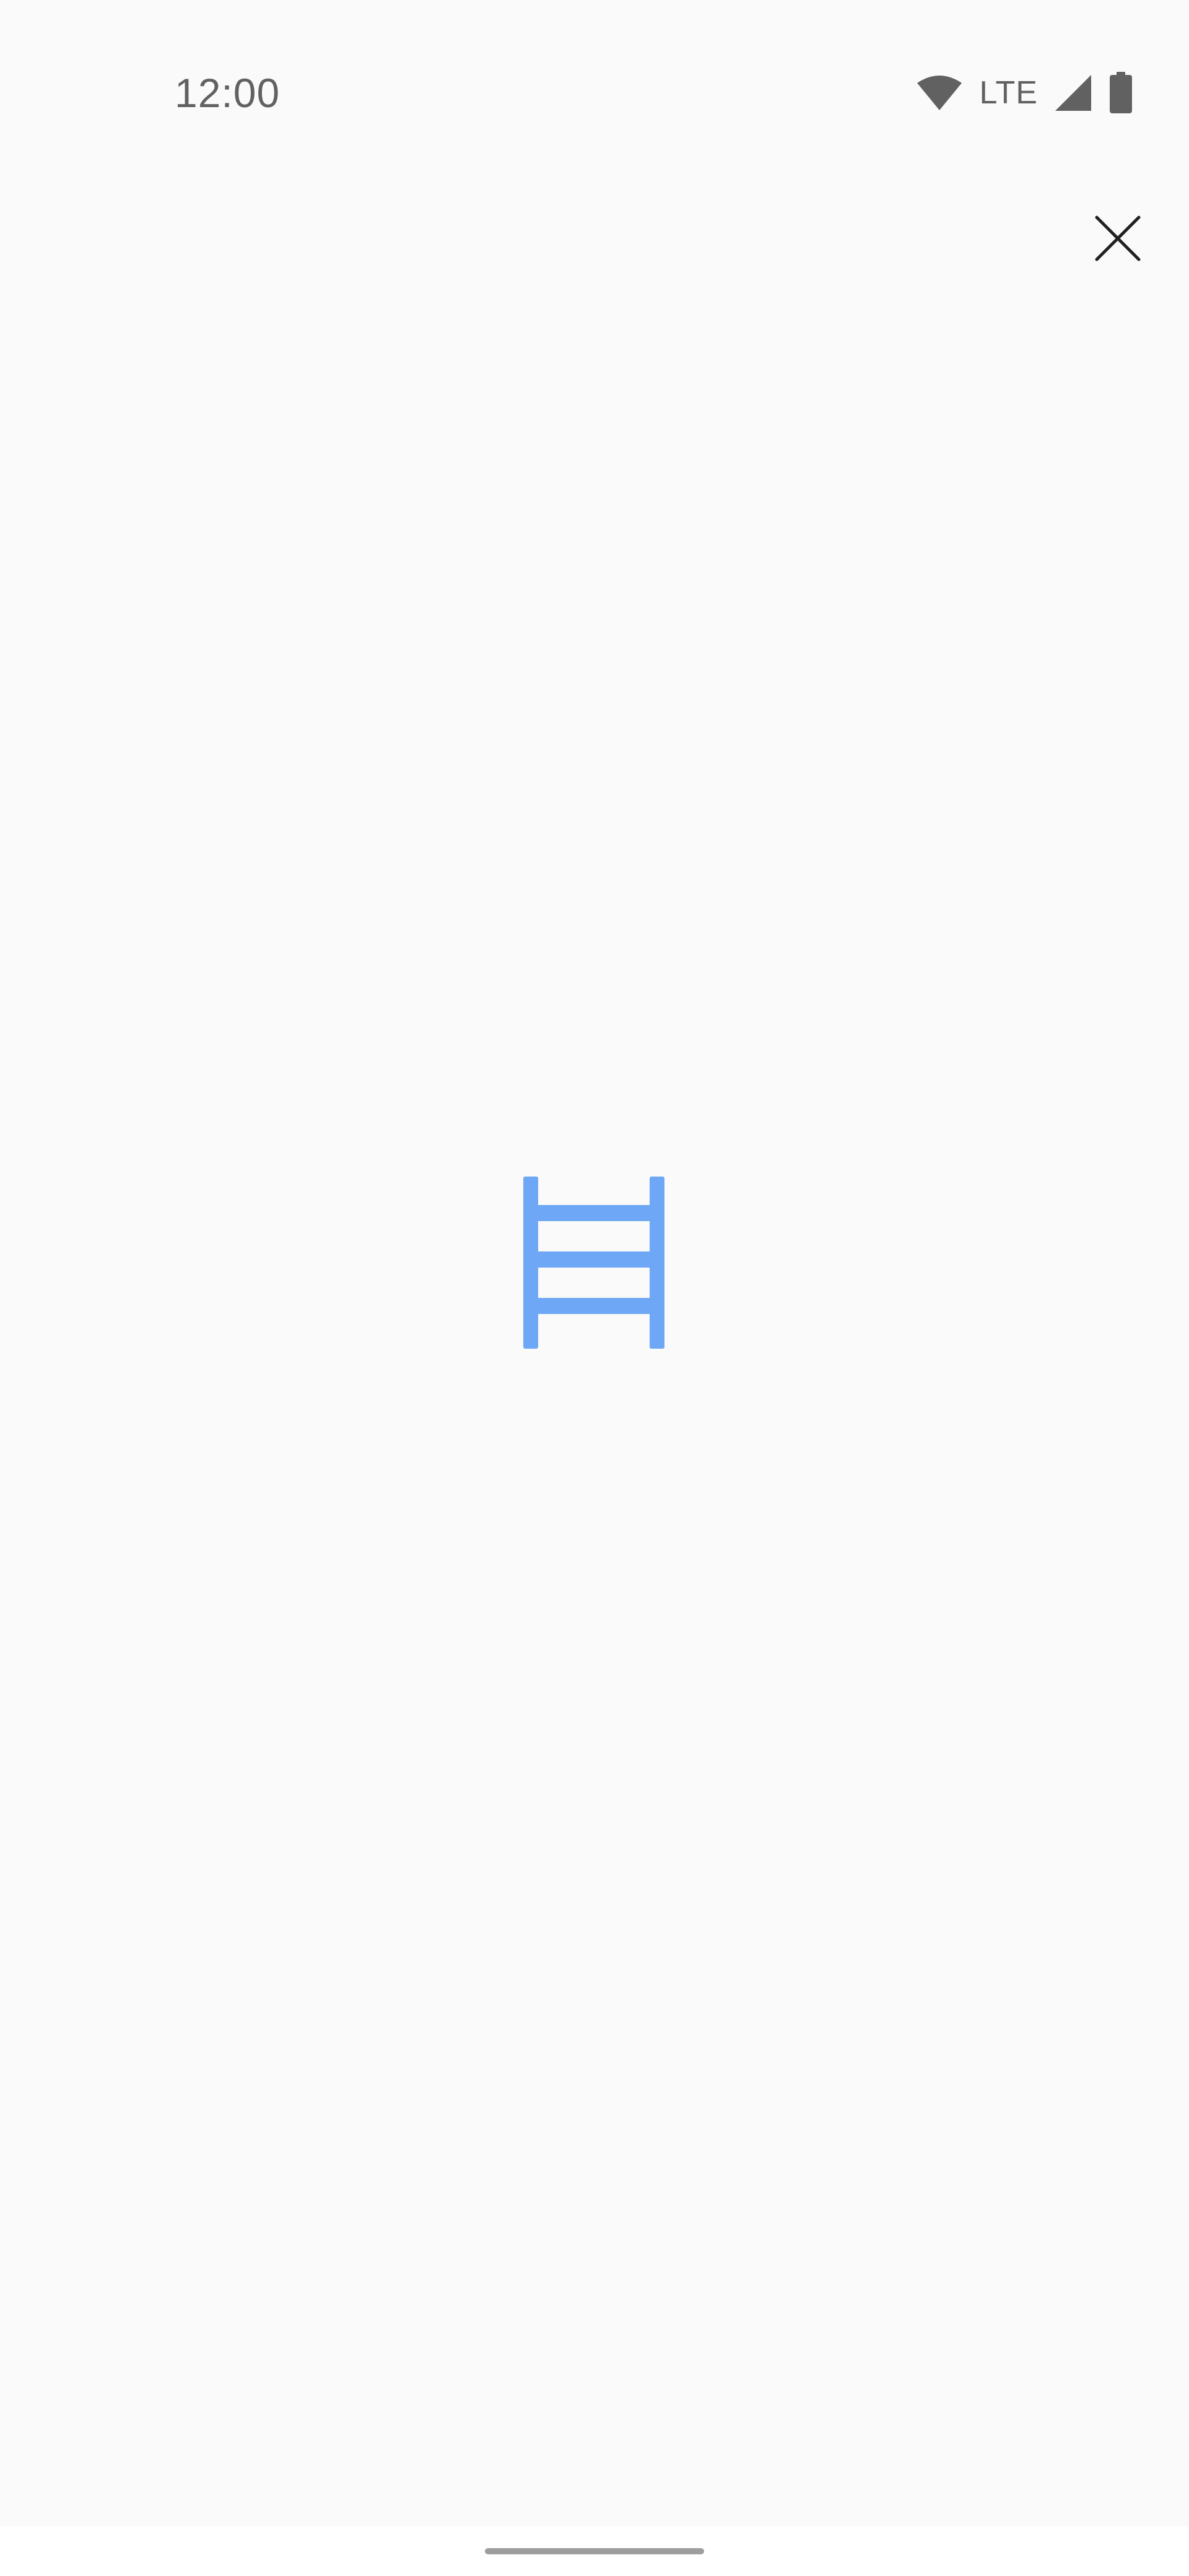 The image size is (1189, 2576). I want to click on close-icon, so click(1118, 238).